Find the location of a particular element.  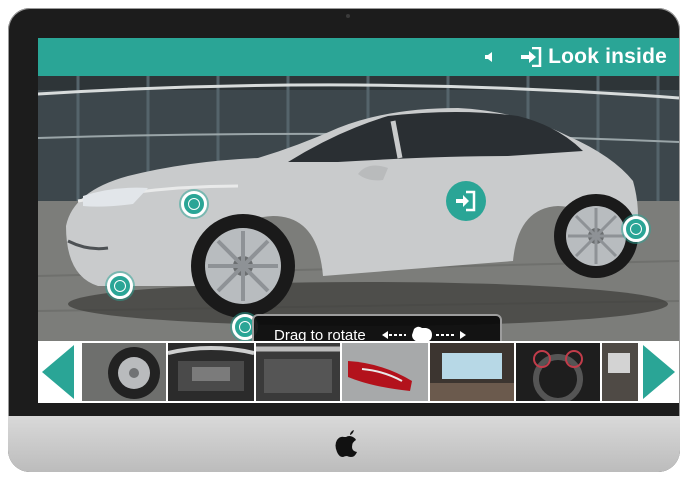

enter-interior-hotspot is located at coordinates (466, 201).